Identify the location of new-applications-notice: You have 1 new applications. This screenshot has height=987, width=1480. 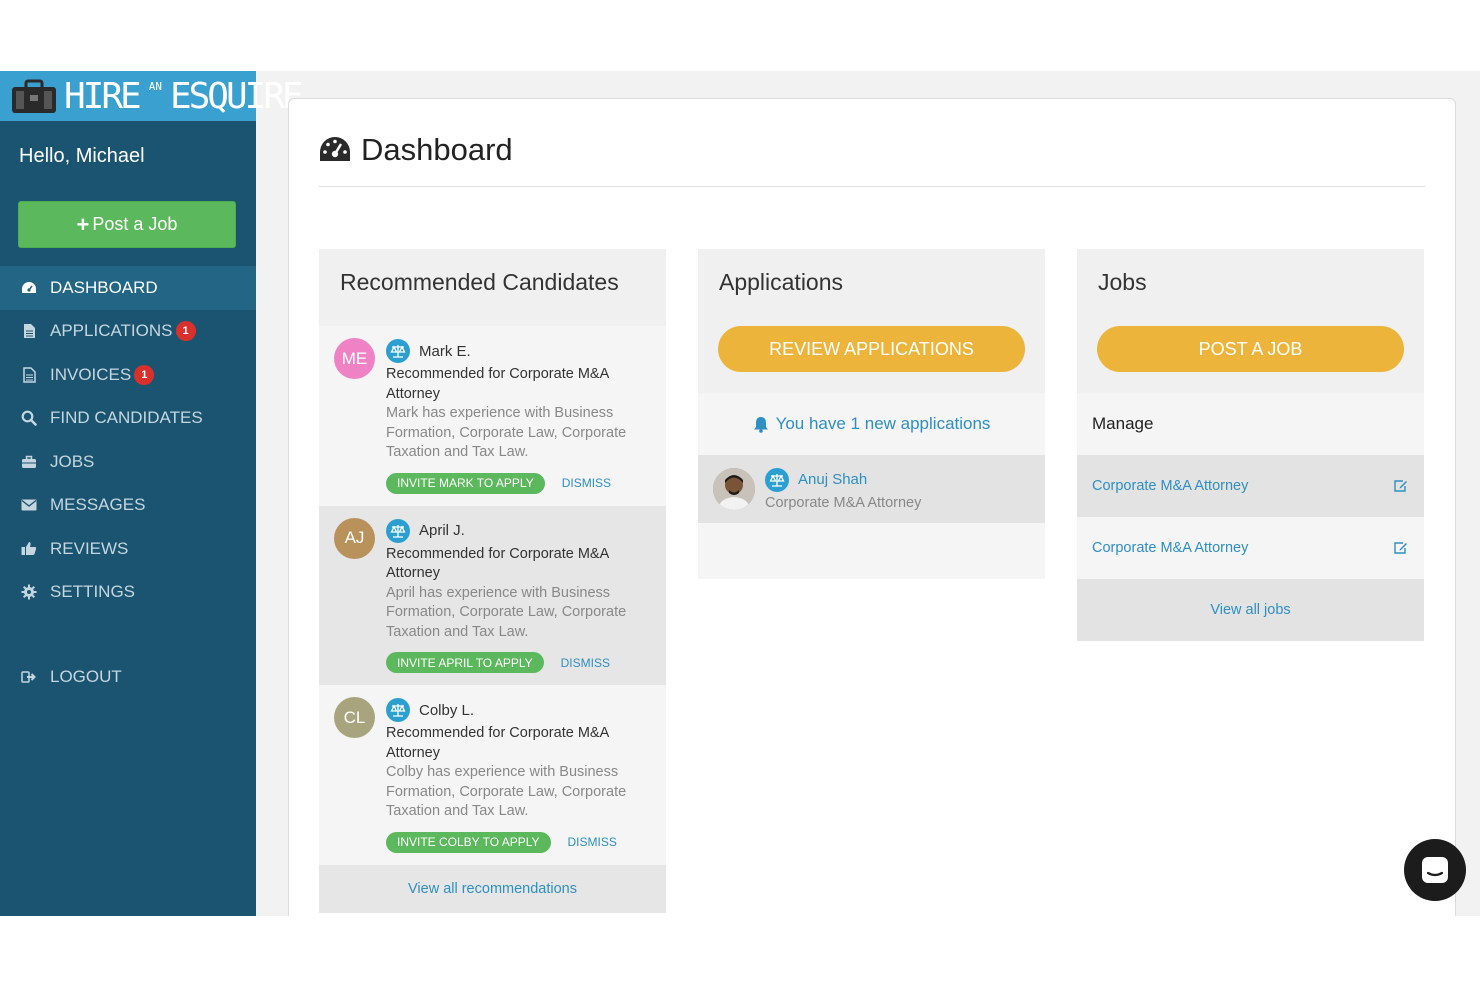
(871, 424).